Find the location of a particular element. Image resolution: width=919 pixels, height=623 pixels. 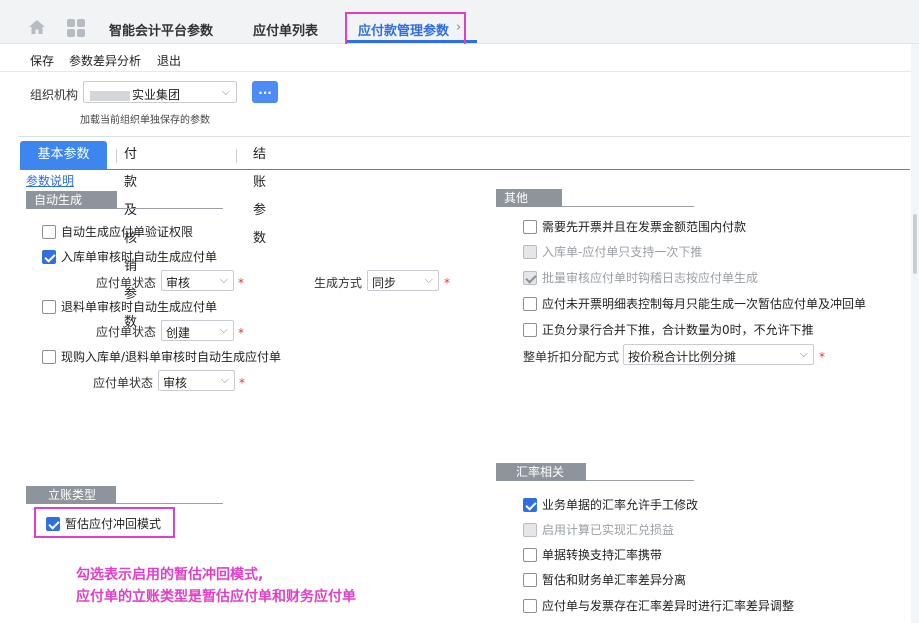

apps-grid-icon is located at coordinates (76, 28).